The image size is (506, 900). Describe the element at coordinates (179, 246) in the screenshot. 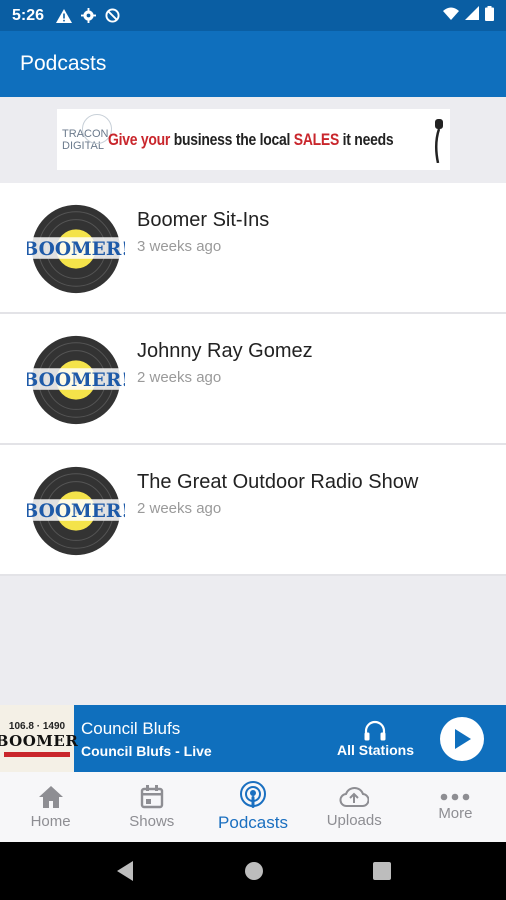

I see `podcast-age: 3 weeks ago` at that location.